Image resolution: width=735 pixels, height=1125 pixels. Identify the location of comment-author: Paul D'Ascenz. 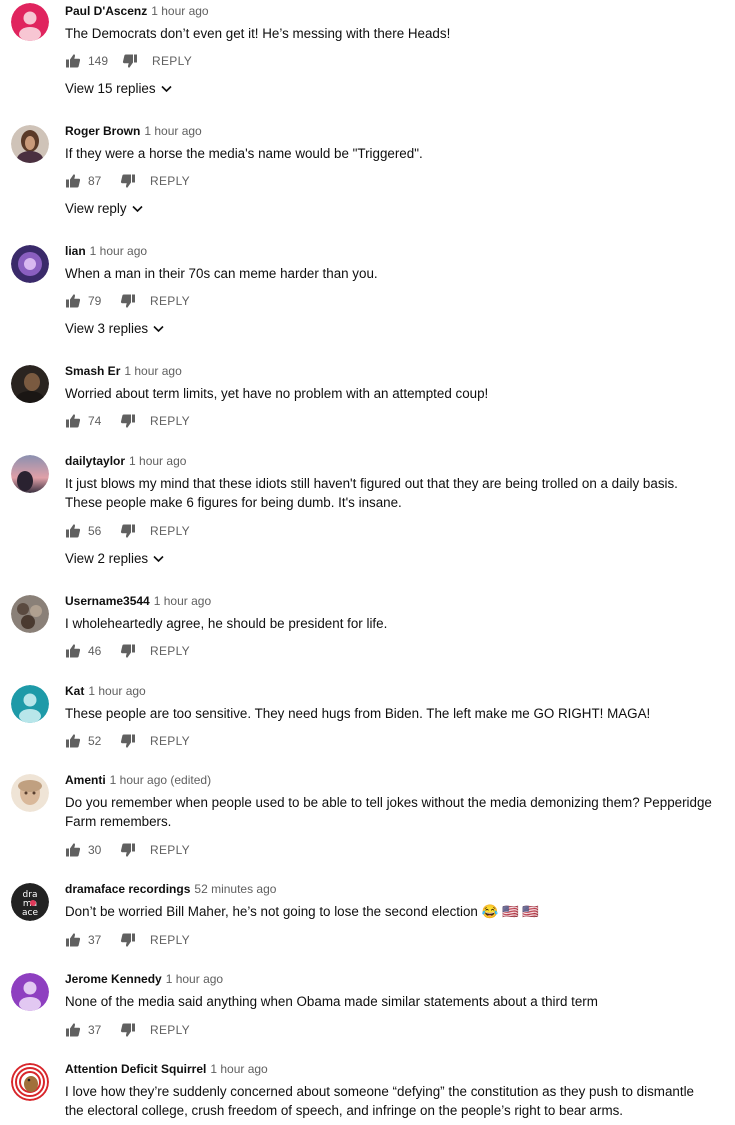
(106, 11).